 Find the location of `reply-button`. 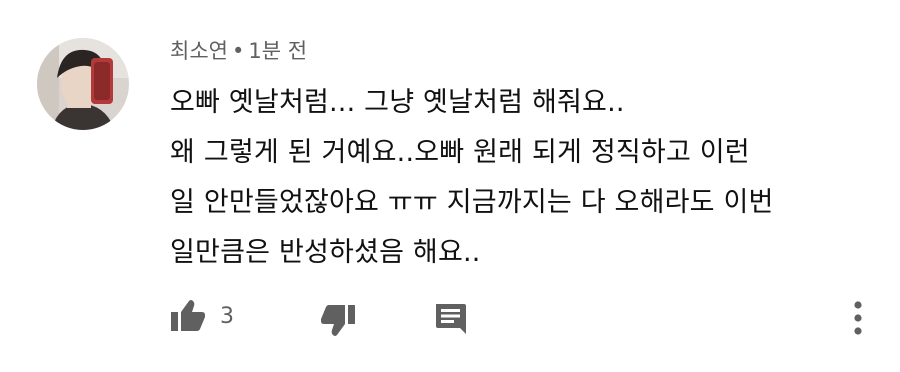

reply-button is located at coordinates (450, 318).